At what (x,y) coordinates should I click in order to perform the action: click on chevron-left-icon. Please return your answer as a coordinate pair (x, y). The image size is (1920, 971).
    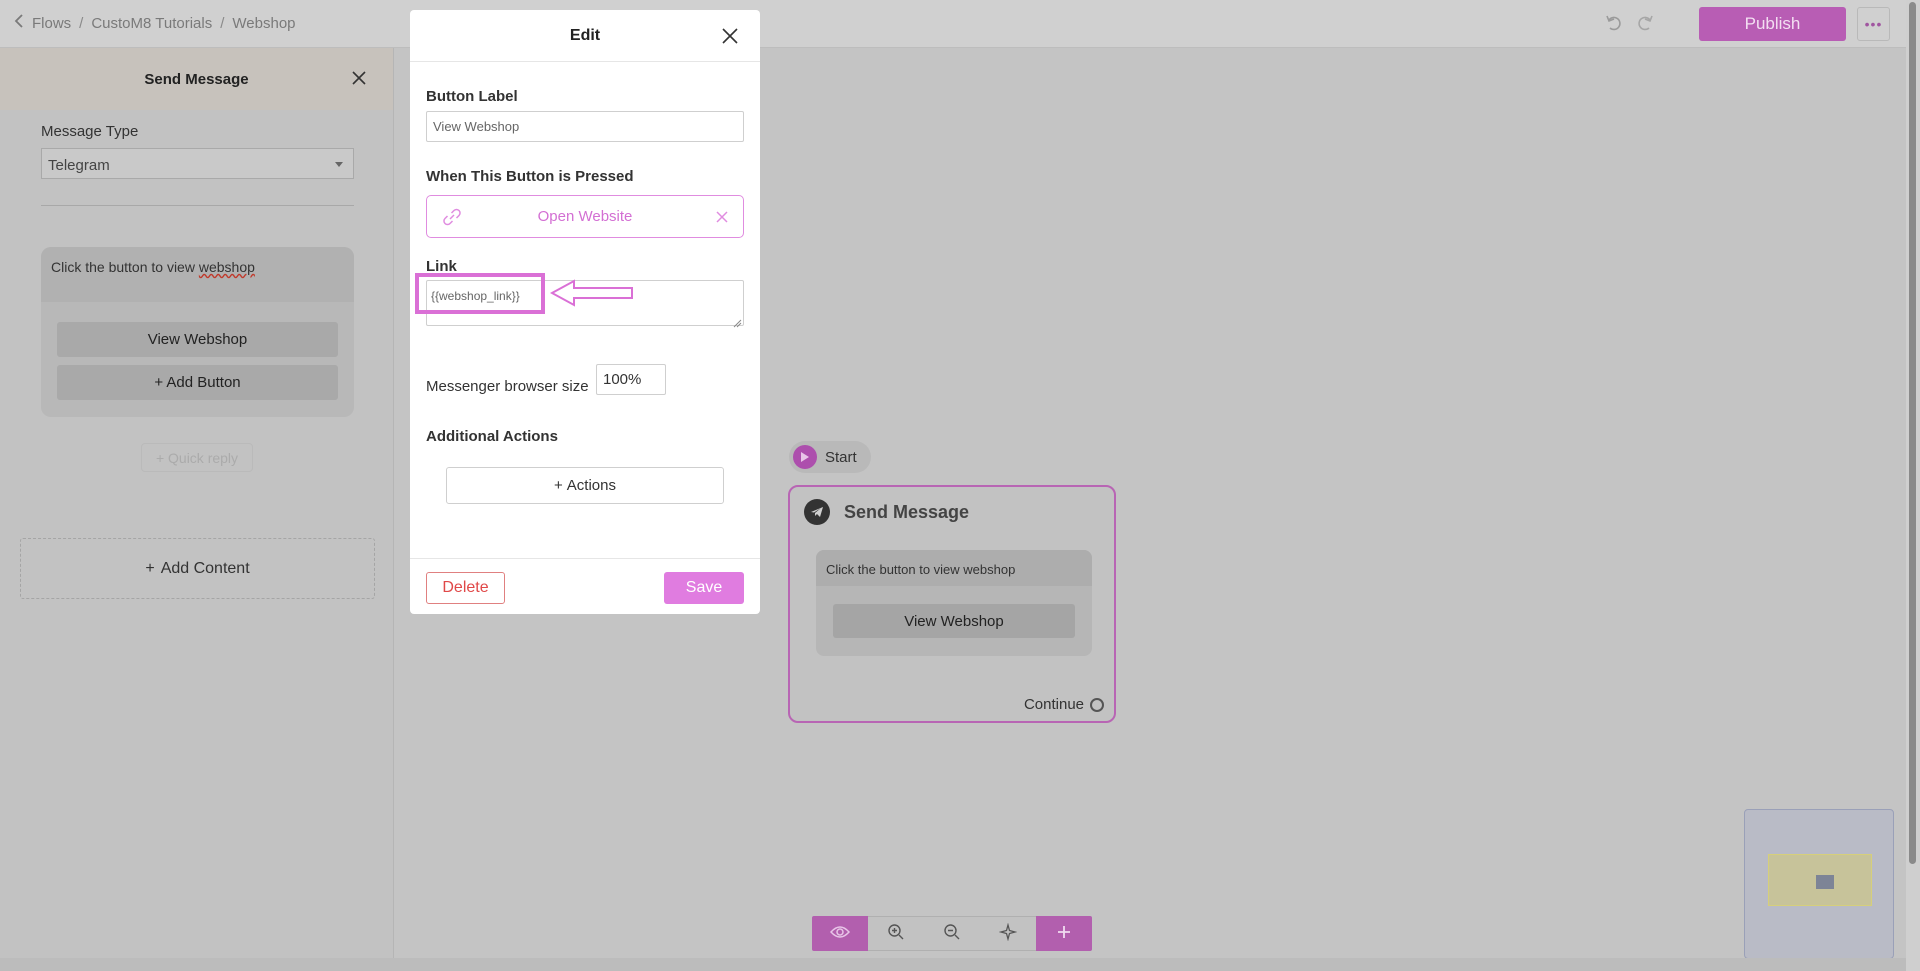
    Looking at the image, I should click on (19, 23).